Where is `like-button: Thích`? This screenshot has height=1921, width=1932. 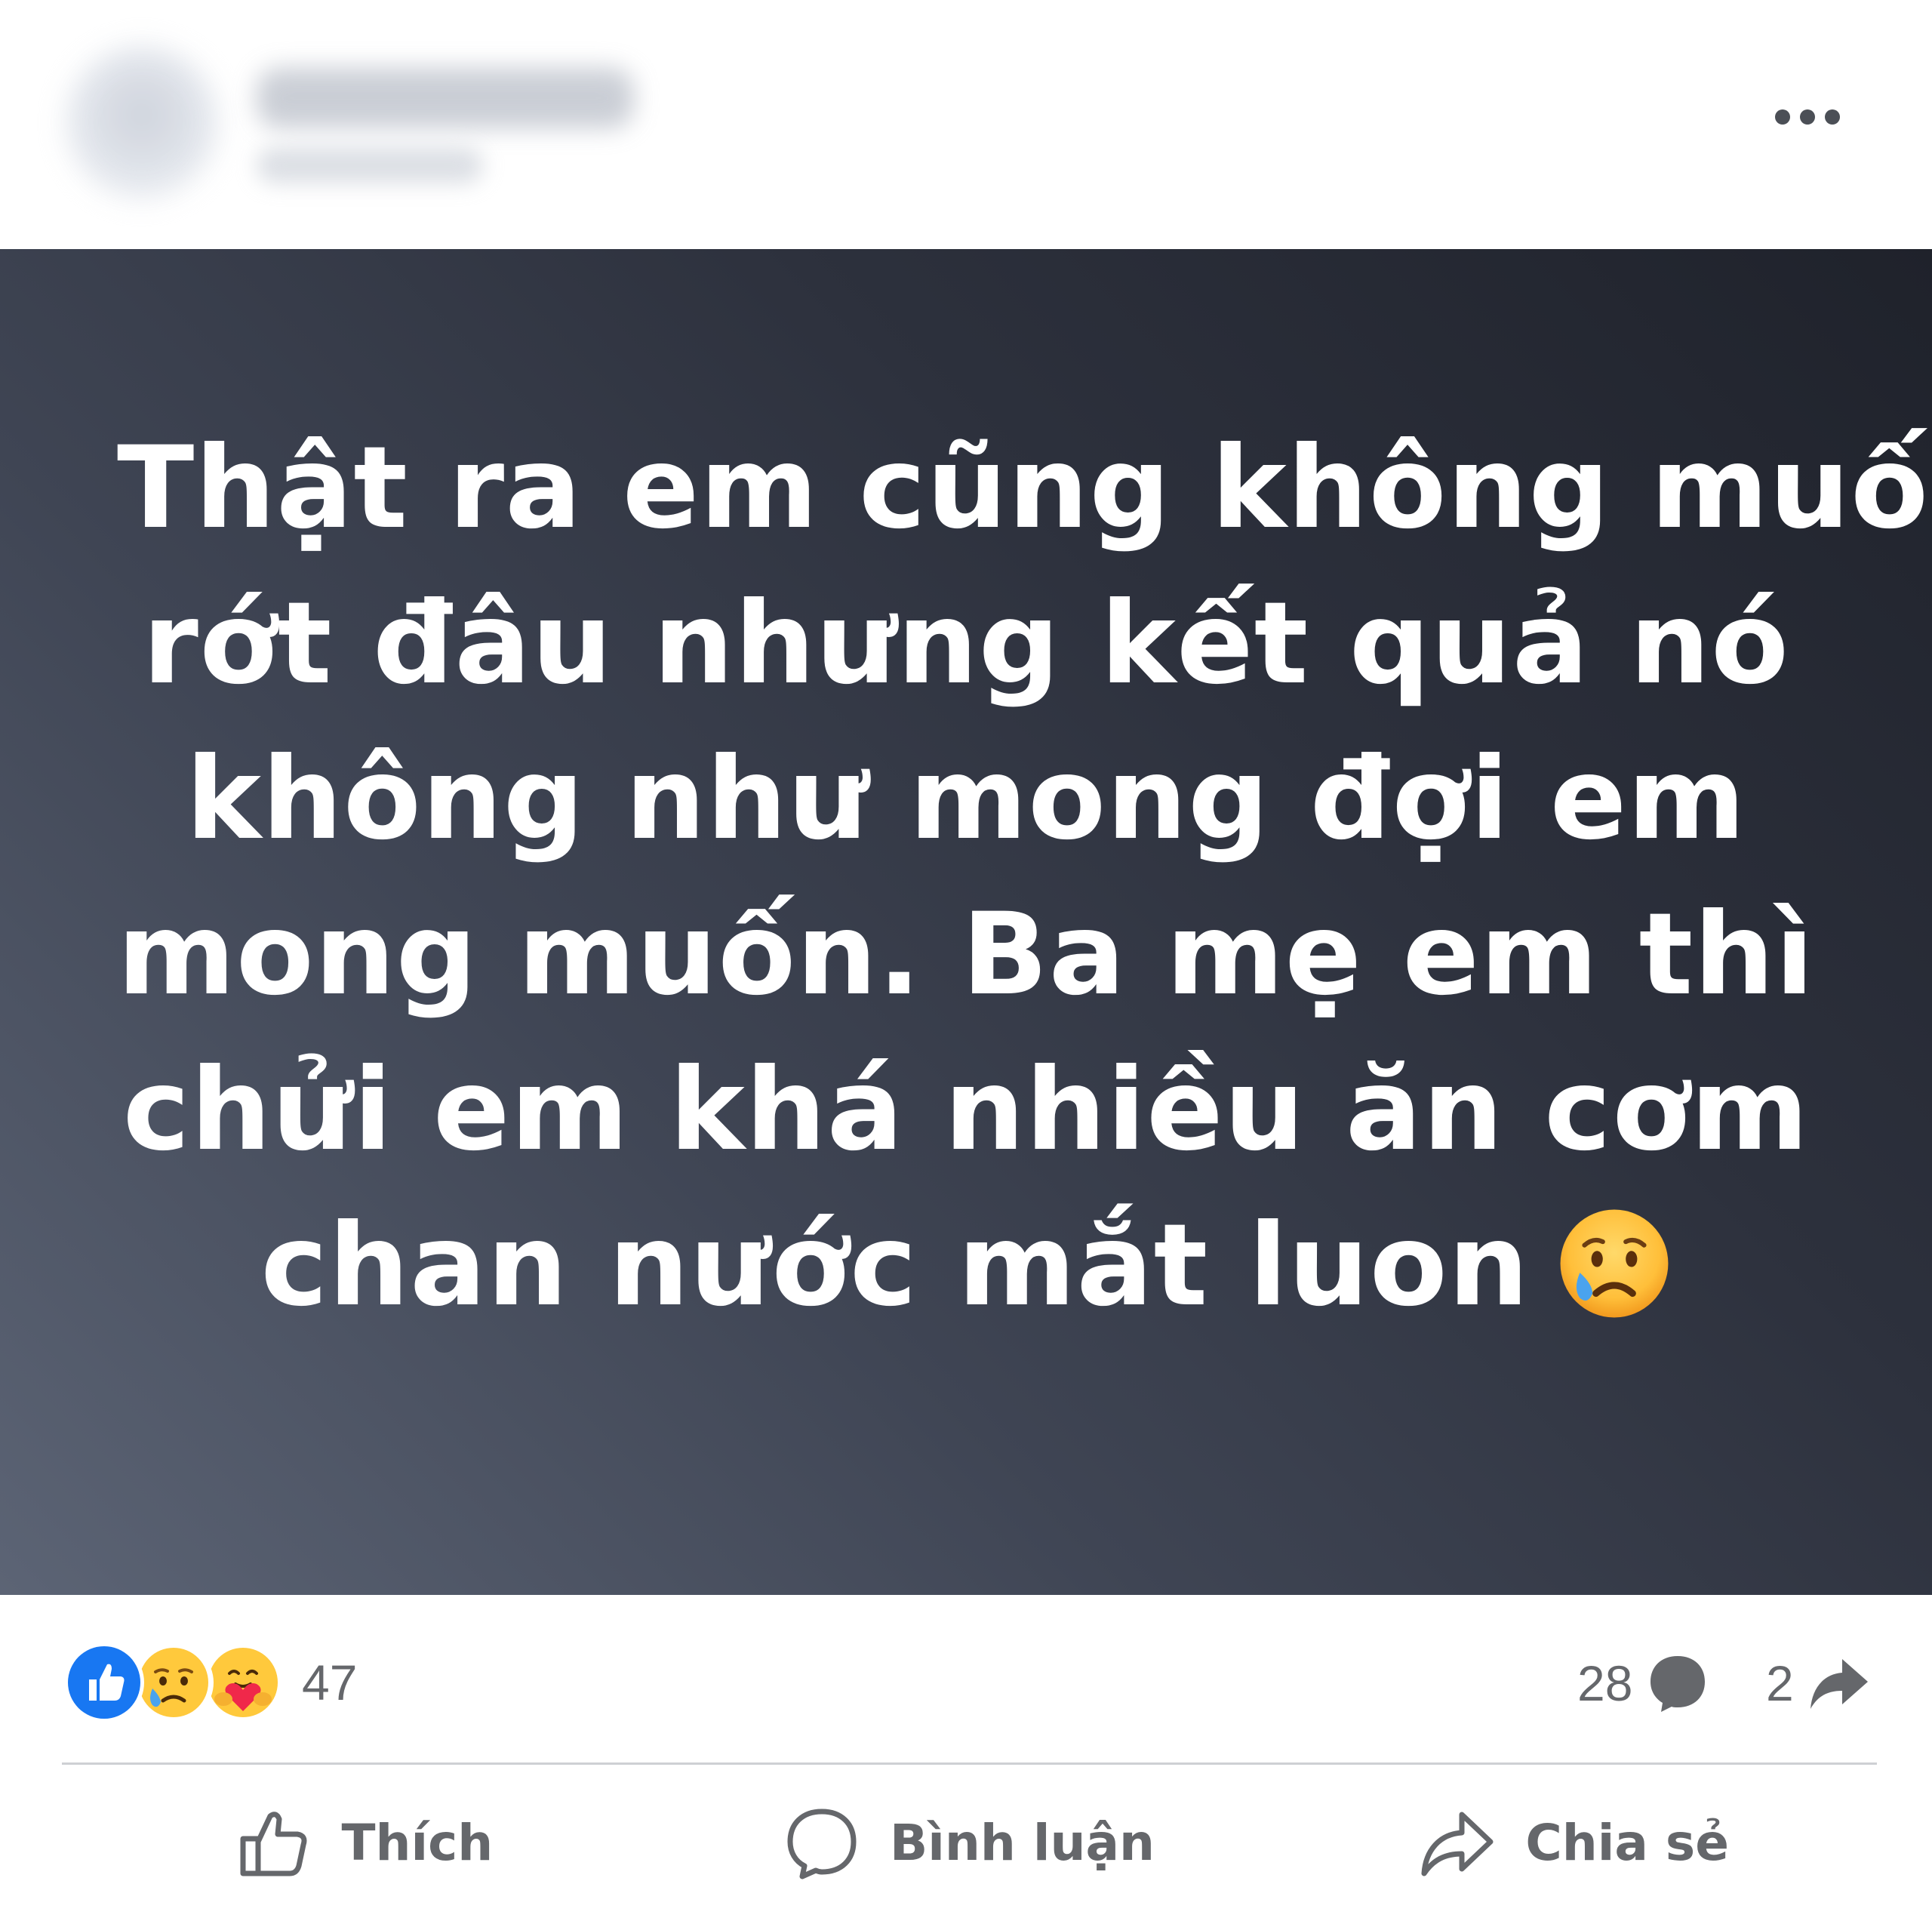
like-button: Thích is located at coordinates (364, 1843).